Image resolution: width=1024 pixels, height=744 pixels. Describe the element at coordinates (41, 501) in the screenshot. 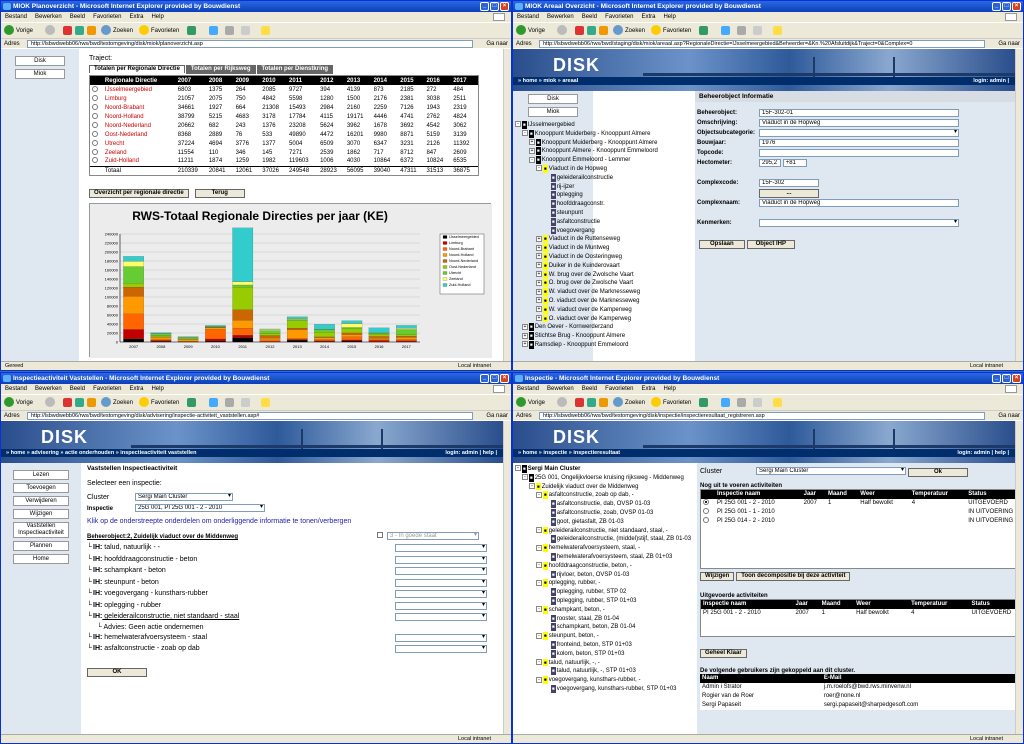

I see `nav-button: Verwijderen` at that location.